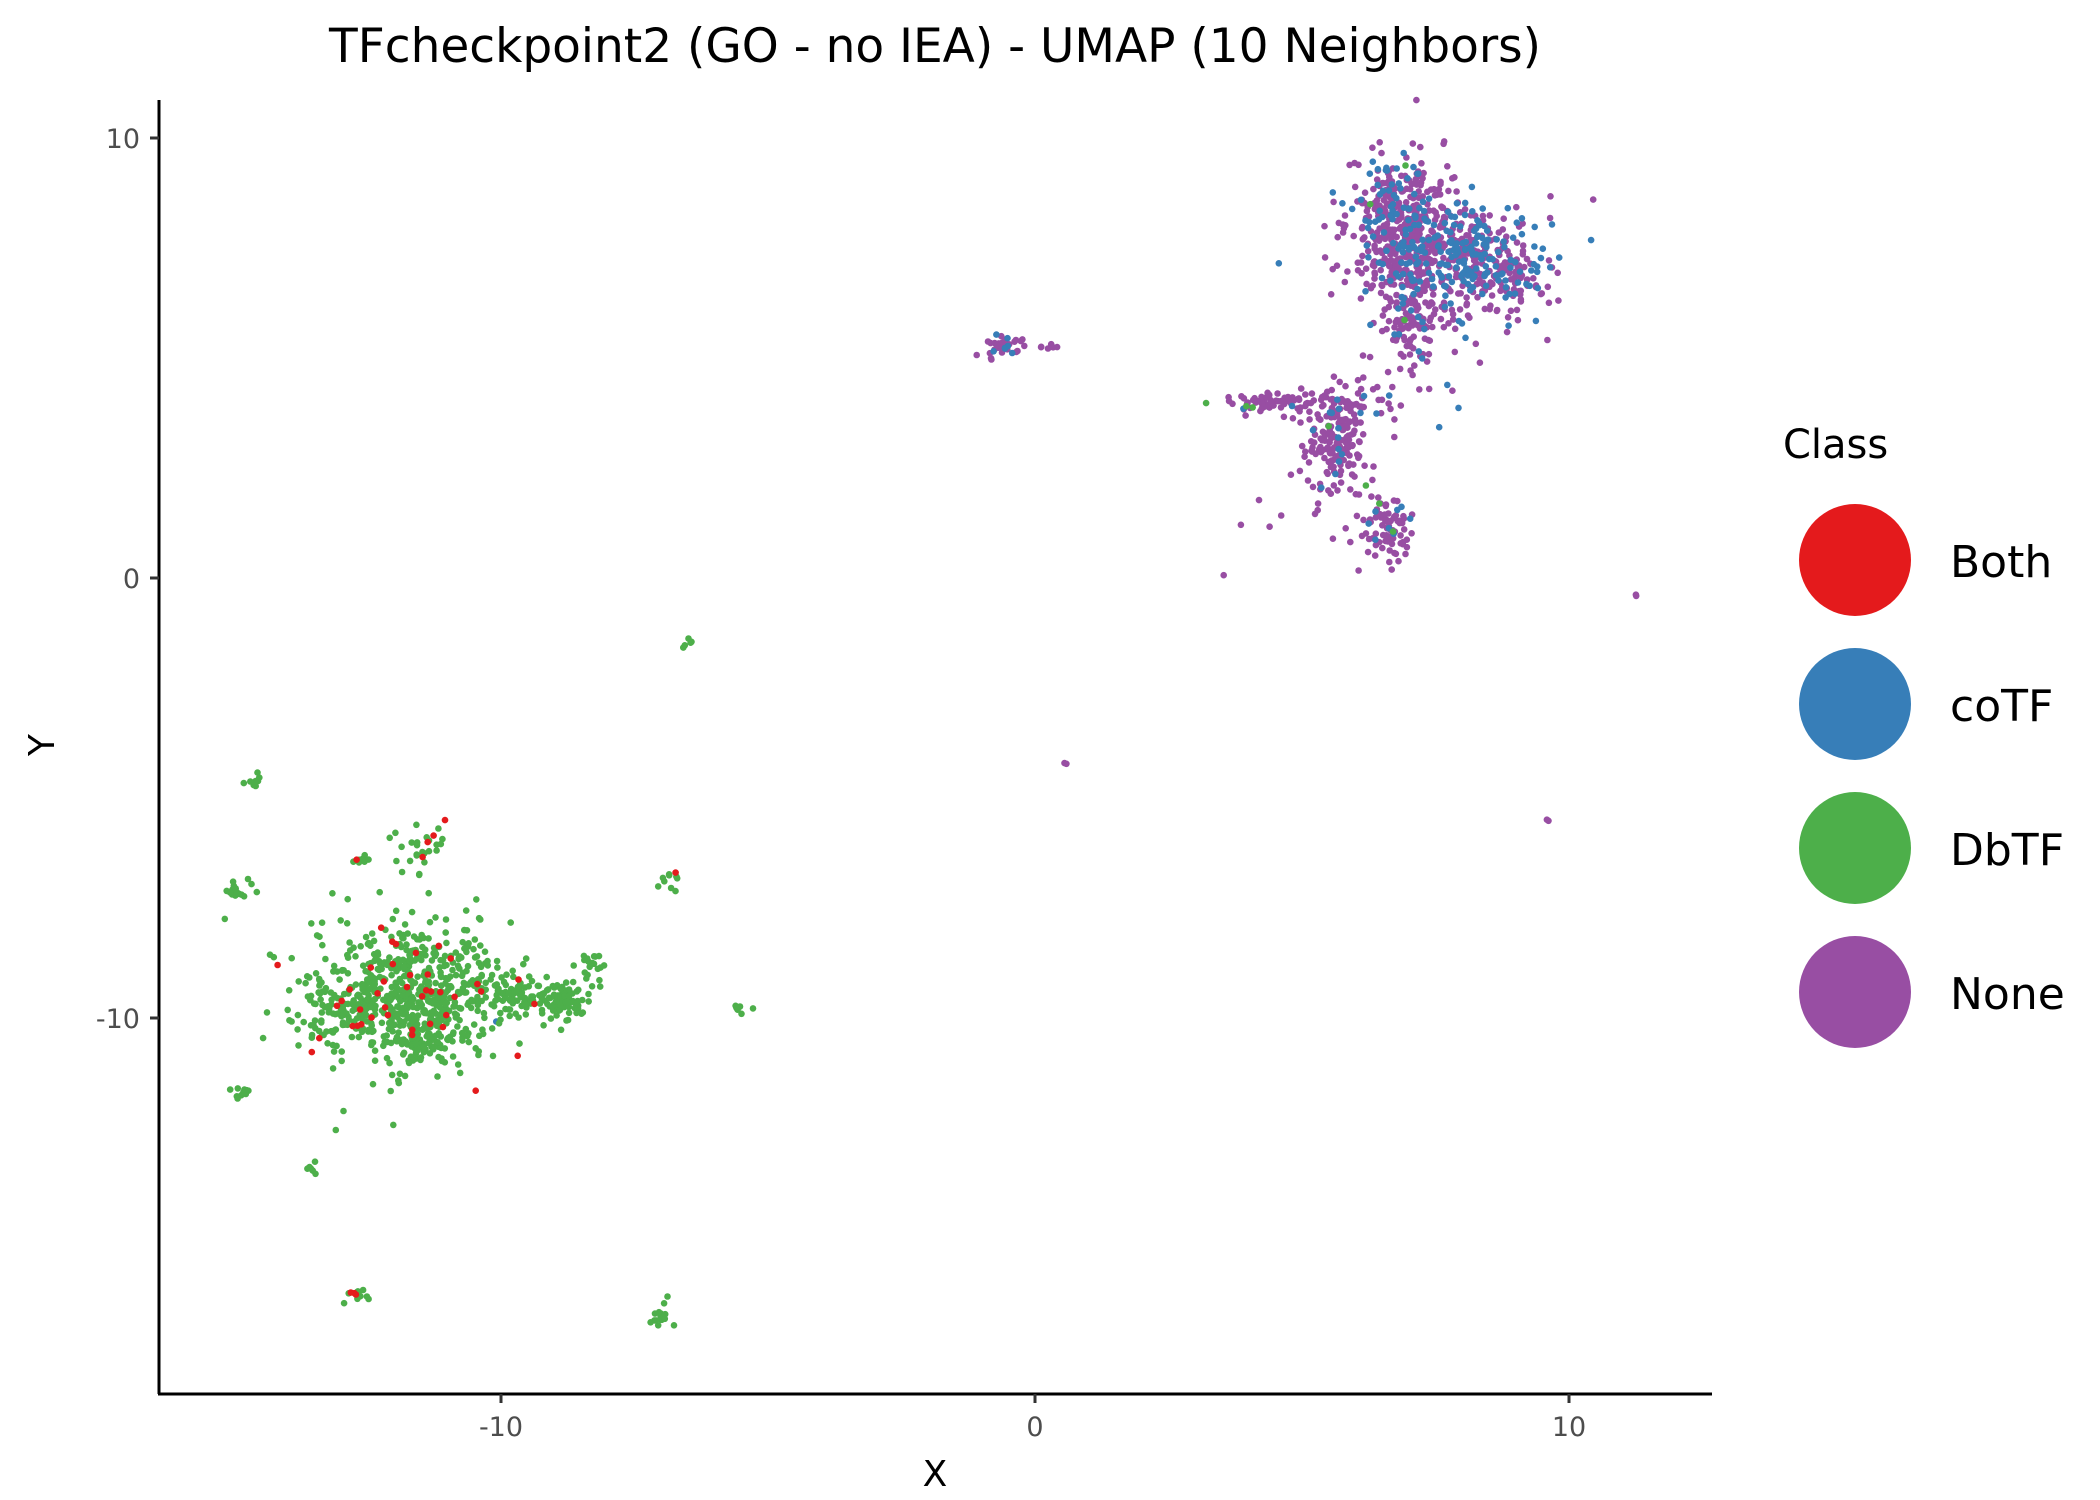 Image resolution: width=2100 pixels, height=1500 pixels. What do you see at coordinates (1926, 704) in the screenshot?
I see `legend-entry-cotf: coTF` at bounding box center [1926, 704].